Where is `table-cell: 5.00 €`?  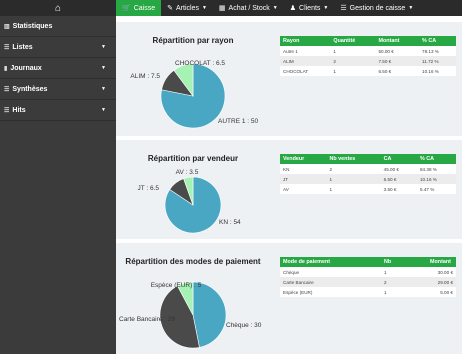 table-cell: 5.00 € is located at coordinates (441, 292).